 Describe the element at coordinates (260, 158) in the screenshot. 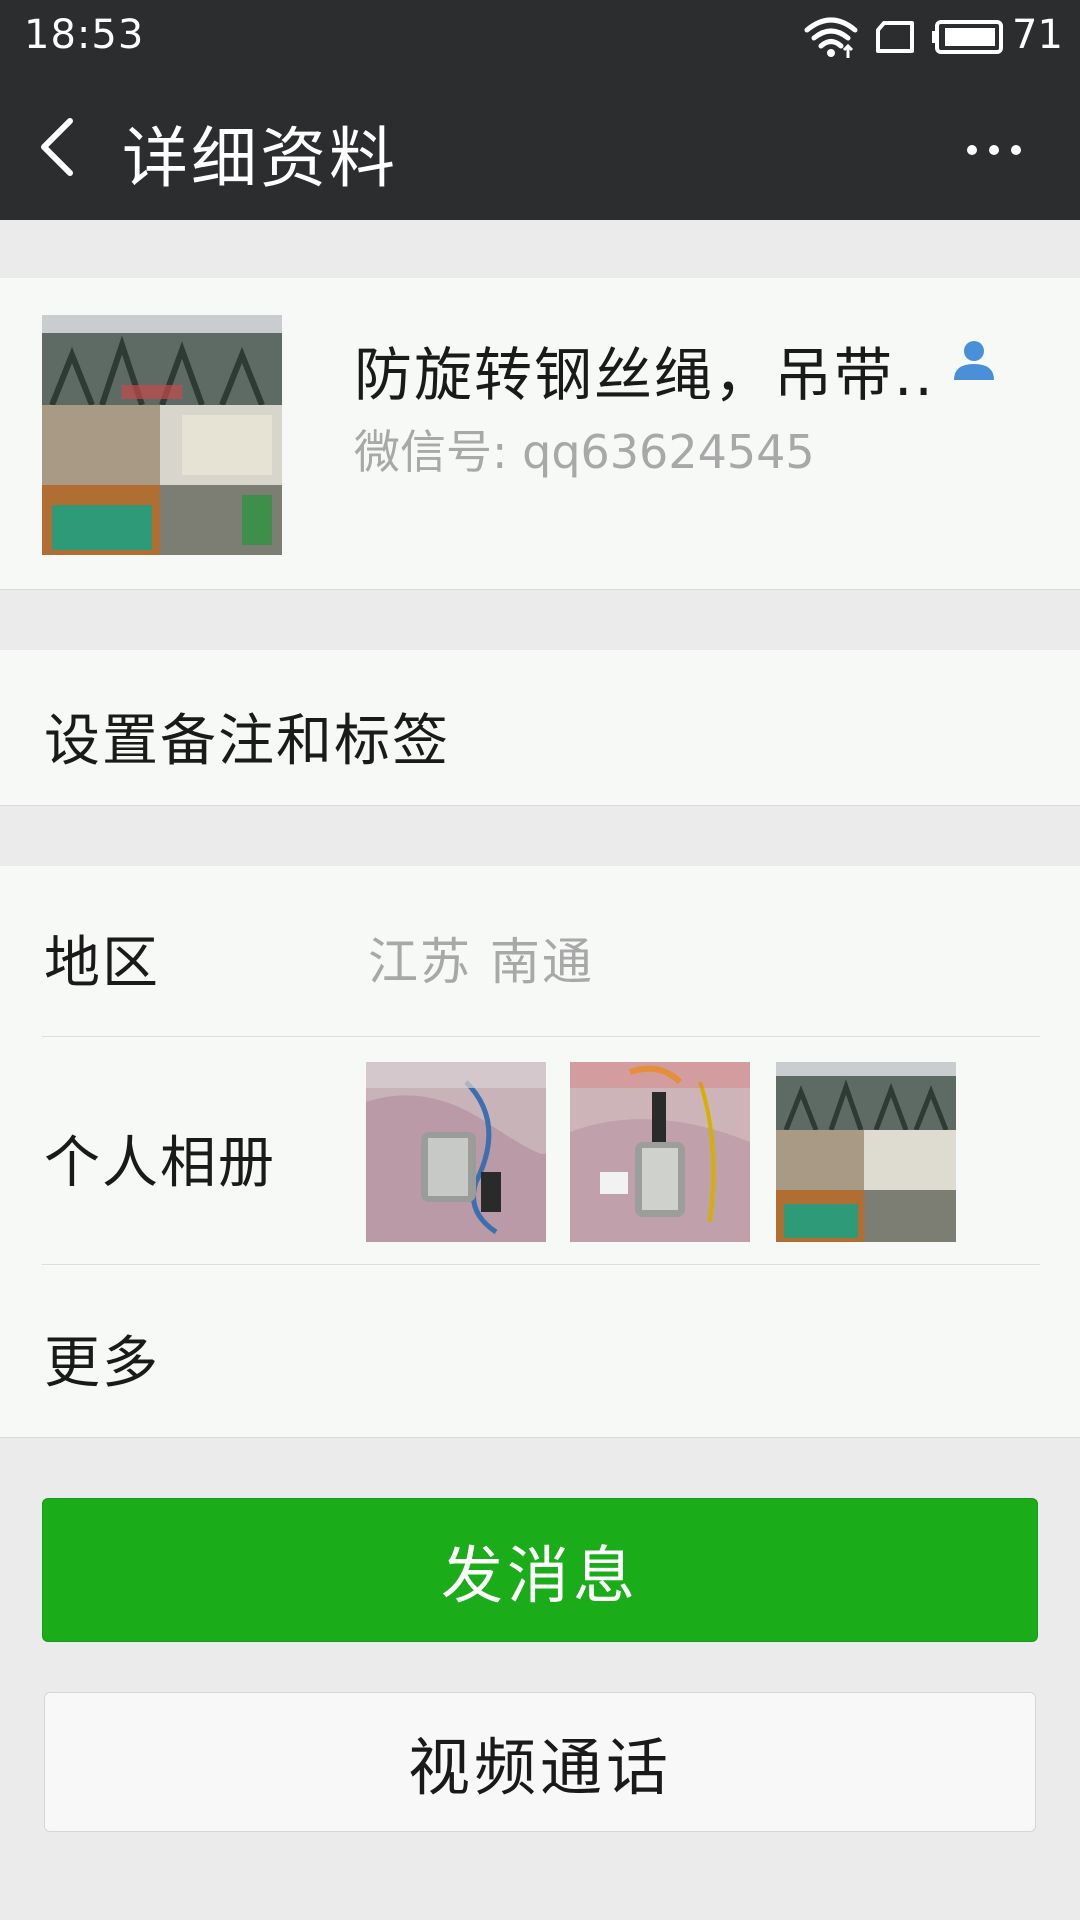

I see `page-title: 详细资料` at that location.